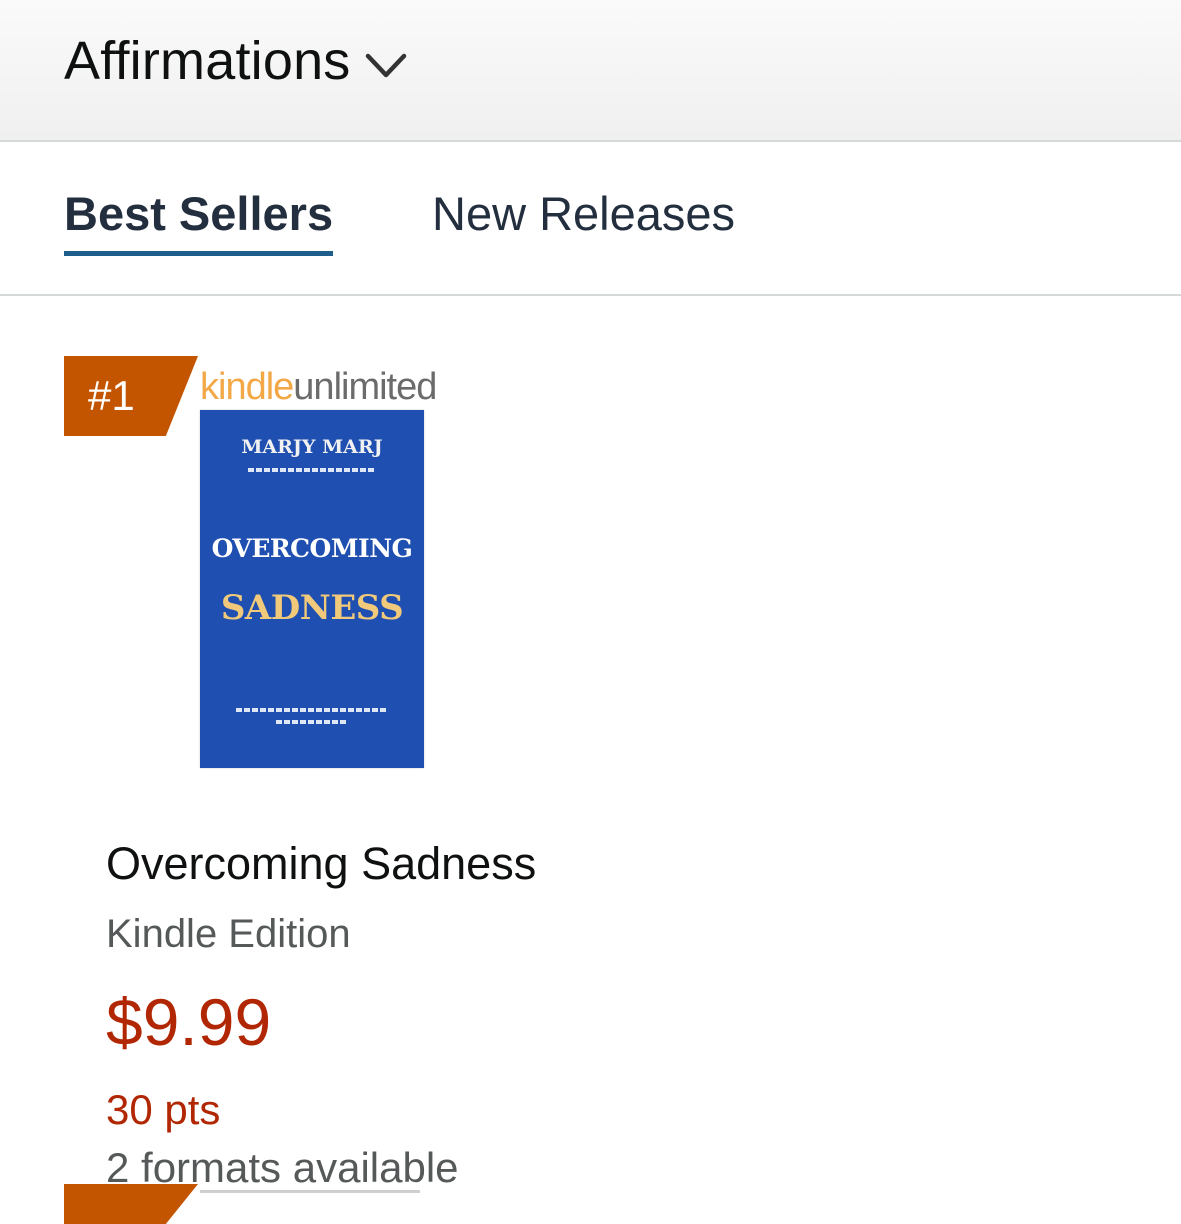 Image resolution: width=1181 pixels, height=1224 pixels. Describe the element at coordinates (247, 387) in the screenshot. I see `ku-kindle-text: kindle` at that location.